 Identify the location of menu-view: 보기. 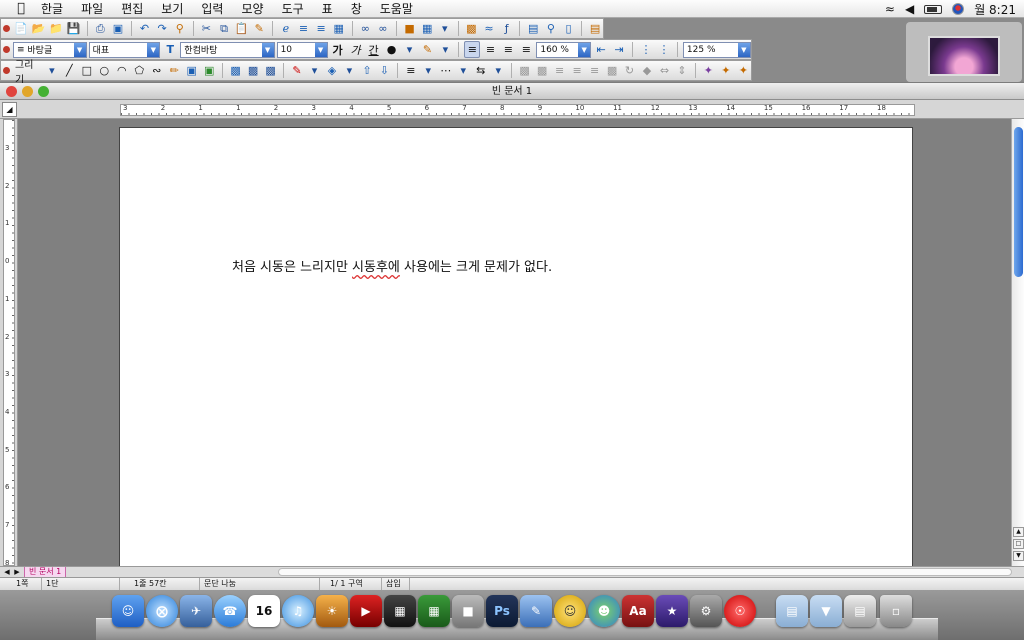
(172, 8).